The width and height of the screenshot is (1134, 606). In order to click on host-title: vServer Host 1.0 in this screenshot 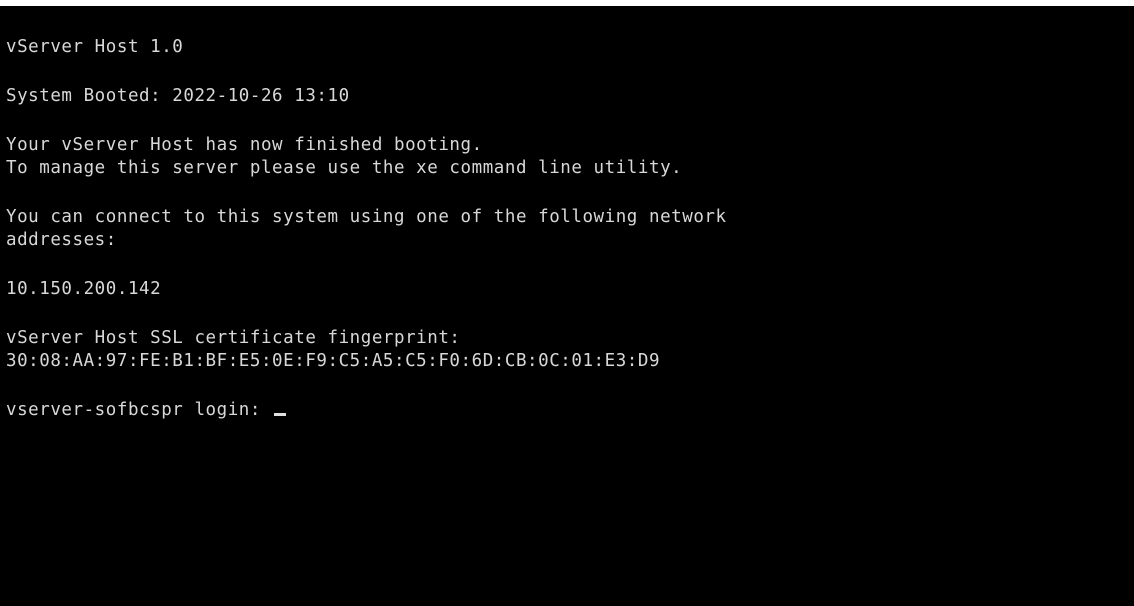, I will do `click(95, 47)`.